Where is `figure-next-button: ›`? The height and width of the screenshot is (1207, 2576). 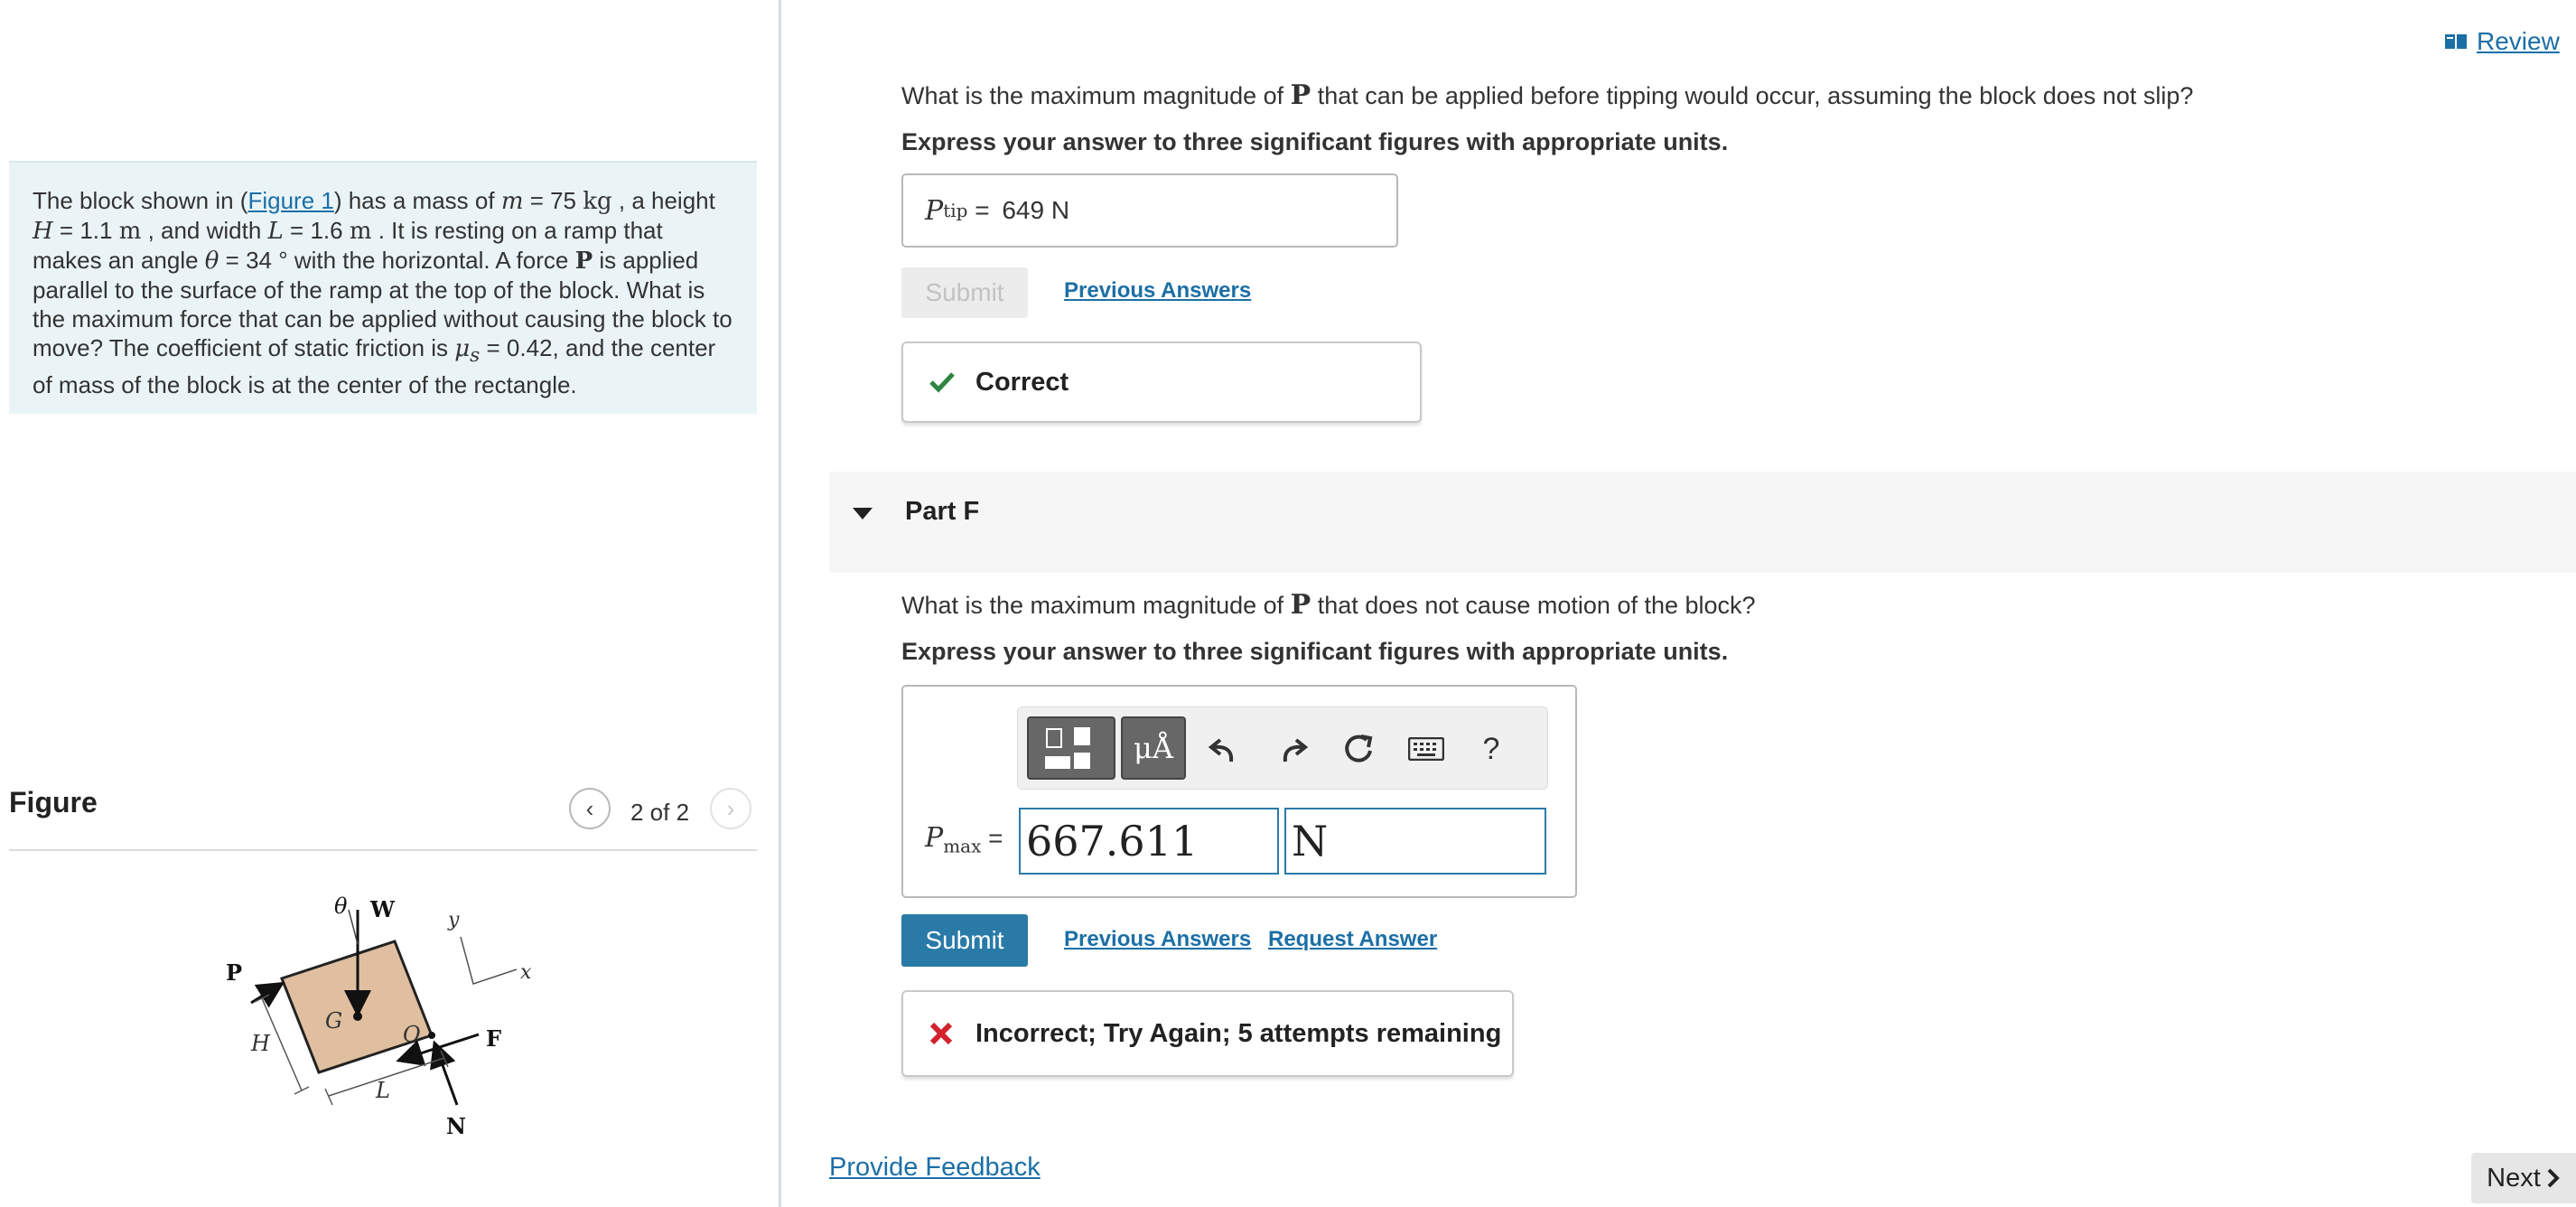
figure-next-button: › is located at coordinates (730, 809).